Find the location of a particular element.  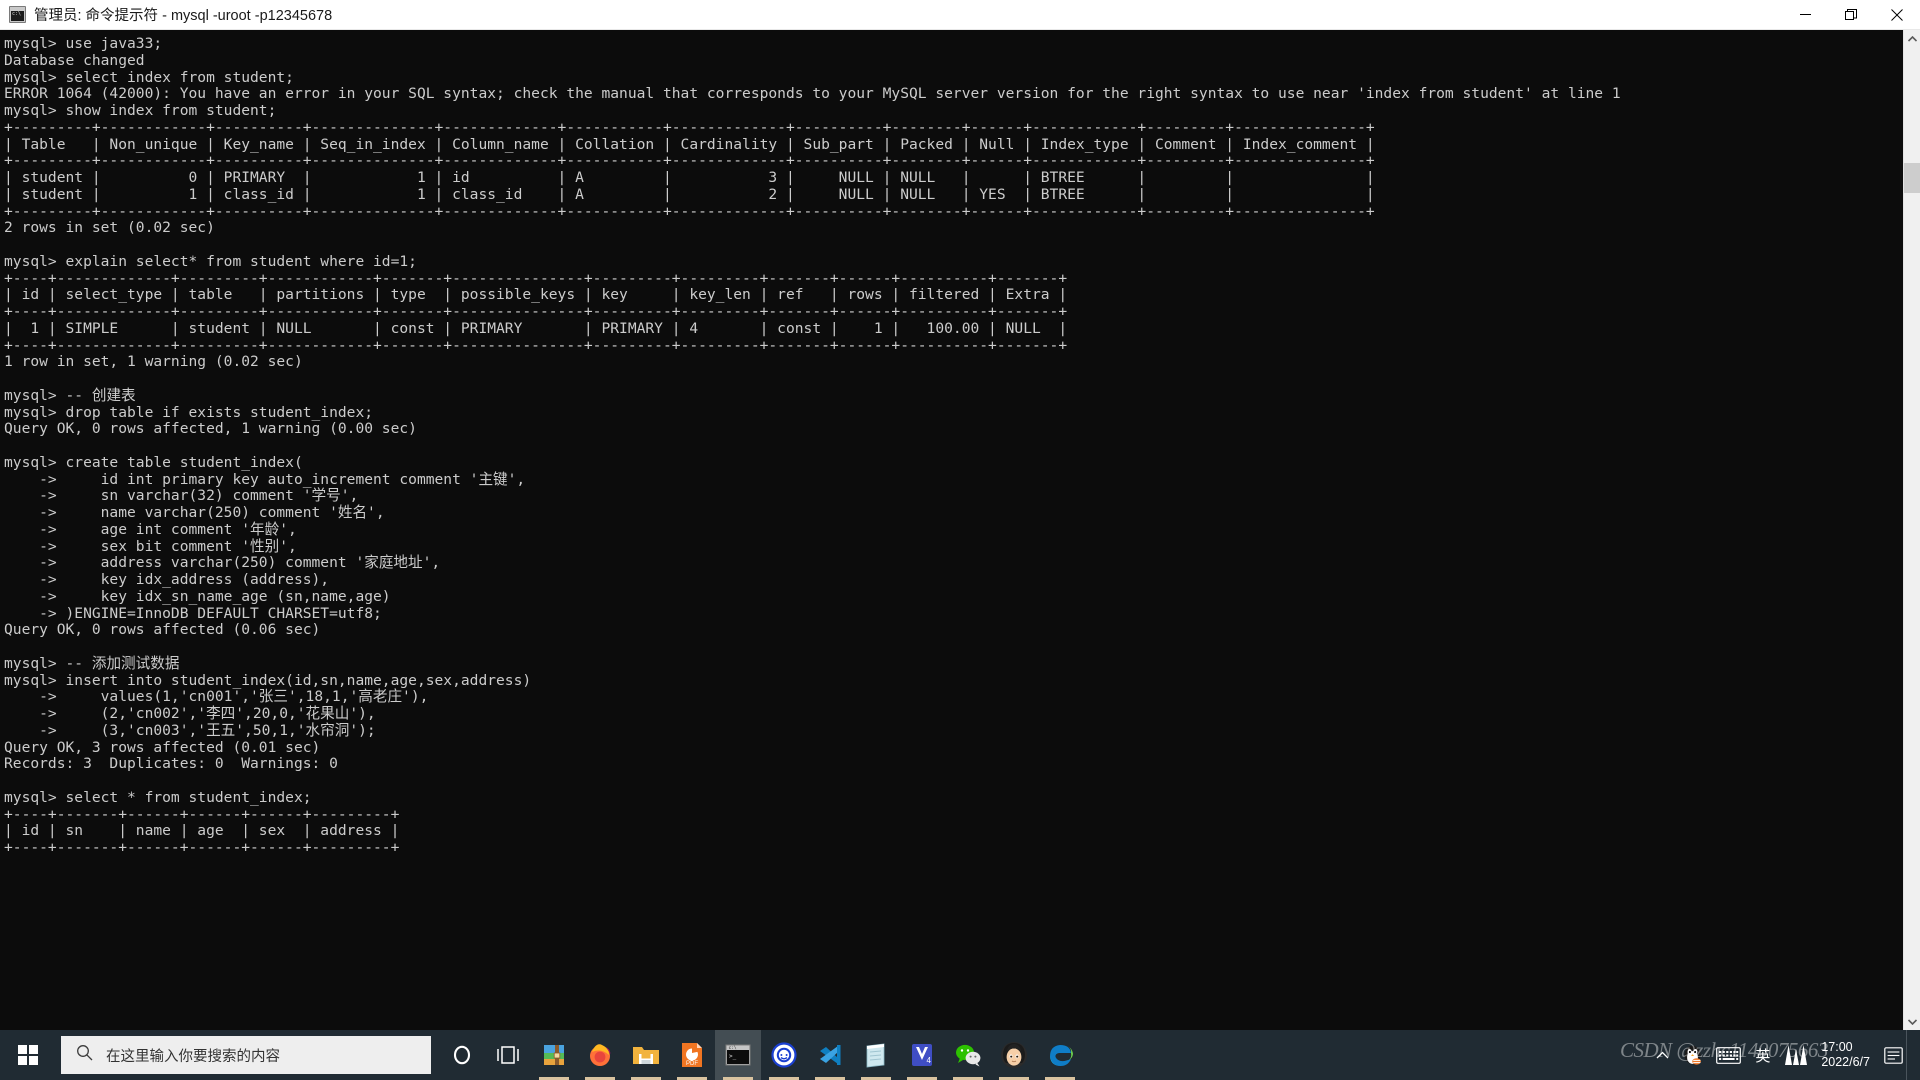

clock-date: 2022/6/7 is located at coordinates (1845, 1062).